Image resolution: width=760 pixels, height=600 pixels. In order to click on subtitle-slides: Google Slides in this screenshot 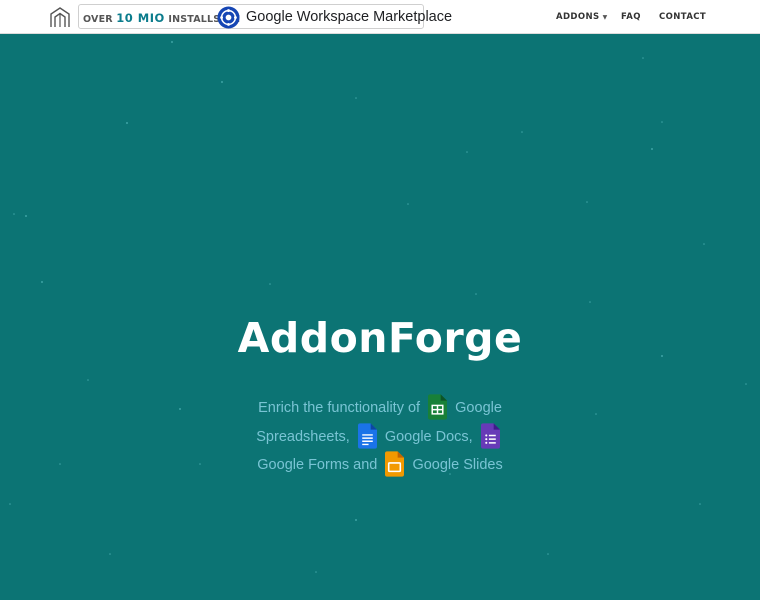, I will do `click(457, 465)`.